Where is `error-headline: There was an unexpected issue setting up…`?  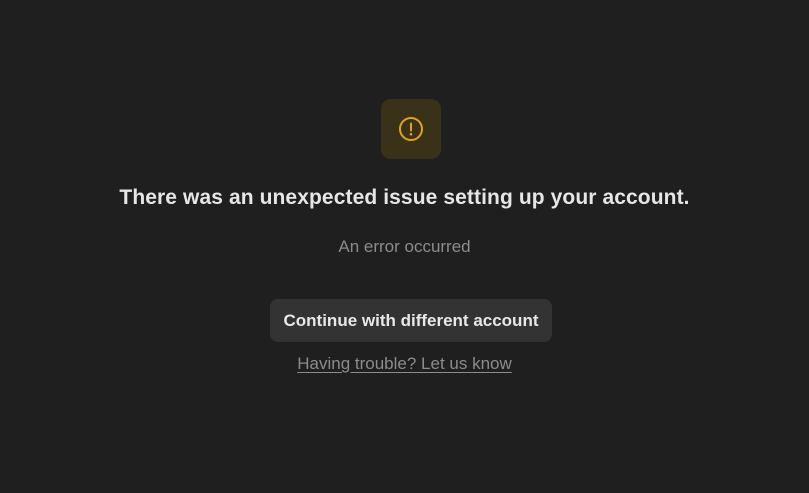 error-headline: There was an unexpected issue setting up… is located at coordinates (404, 197).